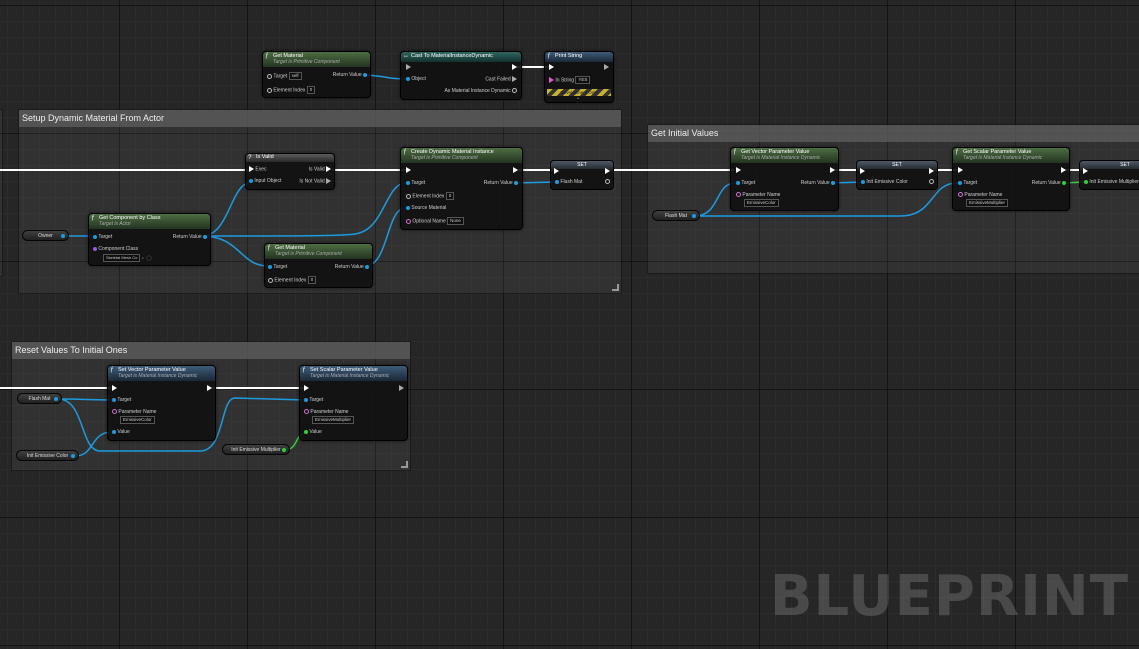 The height and width of the screenshot is (649, 1139). I want to click on class-select: Skeletal Mesh Co, so click(122, 258).